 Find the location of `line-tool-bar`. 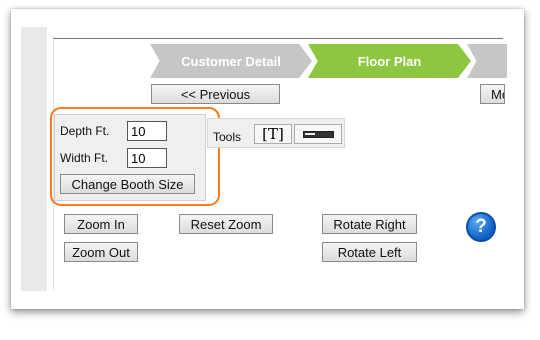

line-tool-bar is located at coordinates (318, 134).